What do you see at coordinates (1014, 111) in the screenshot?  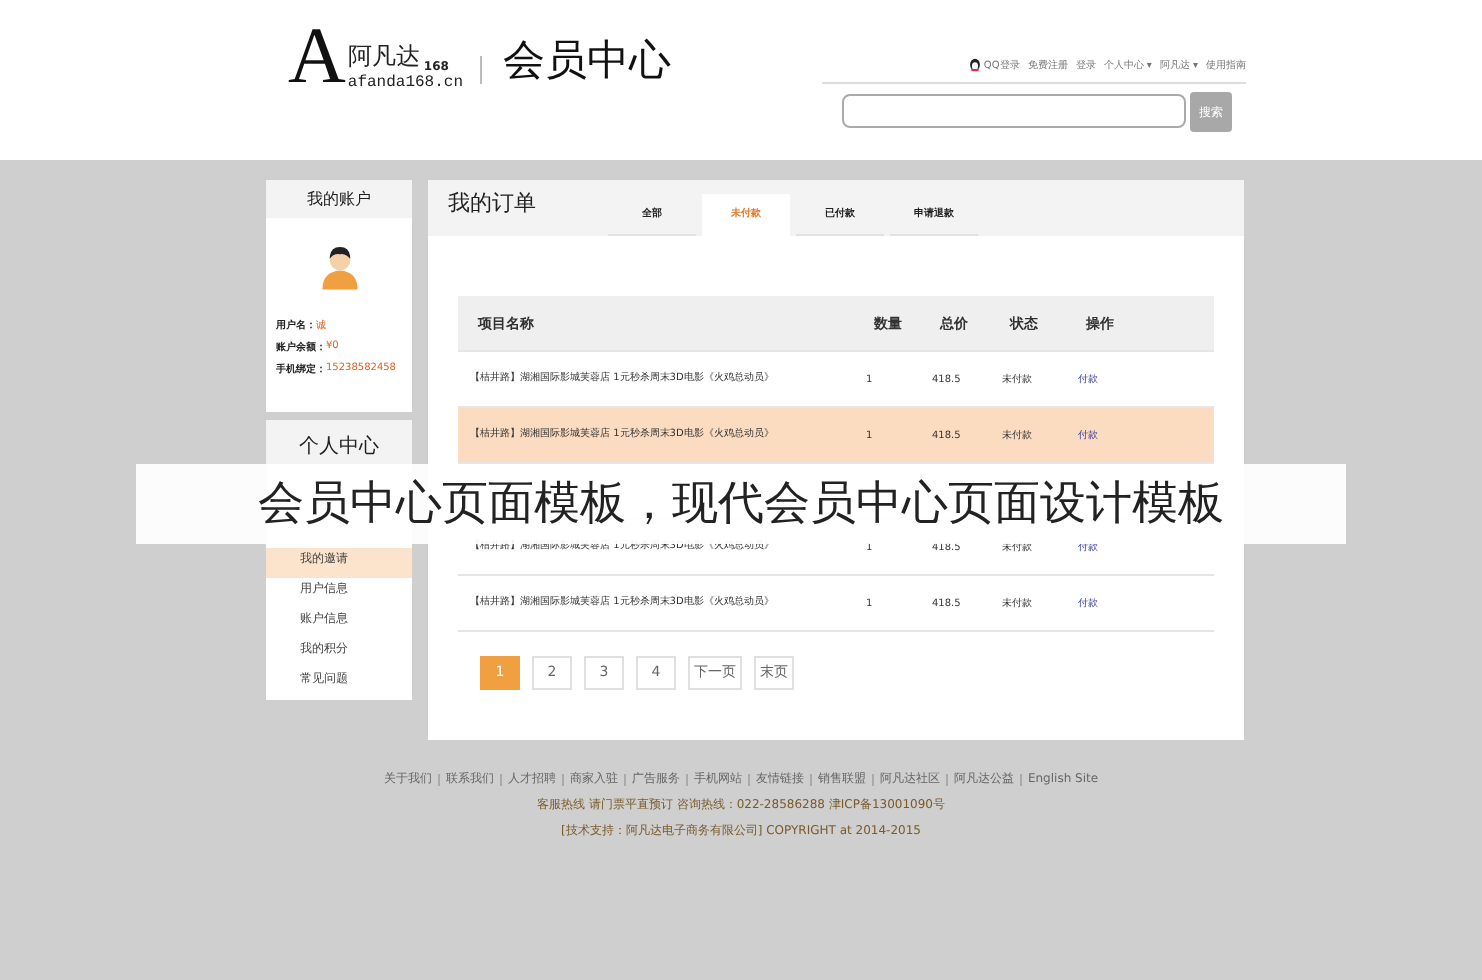 I see `search-field` at bounding box center [1014, 111].